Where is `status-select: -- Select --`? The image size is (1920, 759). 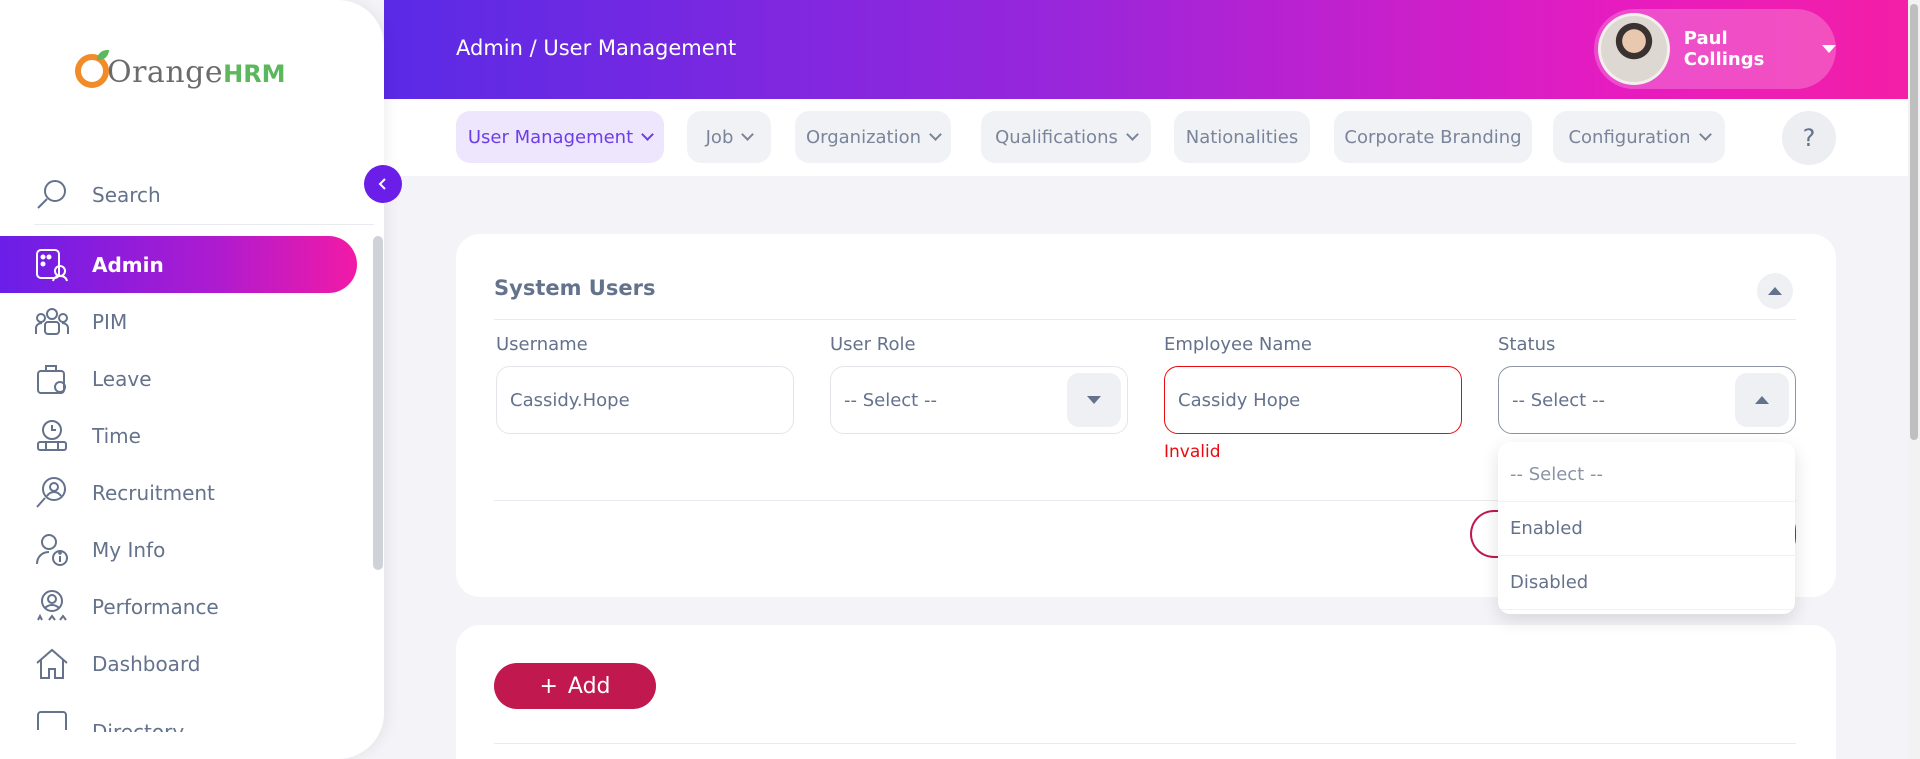 status-select: -- Select -- is located at coordinates (1647, 400).